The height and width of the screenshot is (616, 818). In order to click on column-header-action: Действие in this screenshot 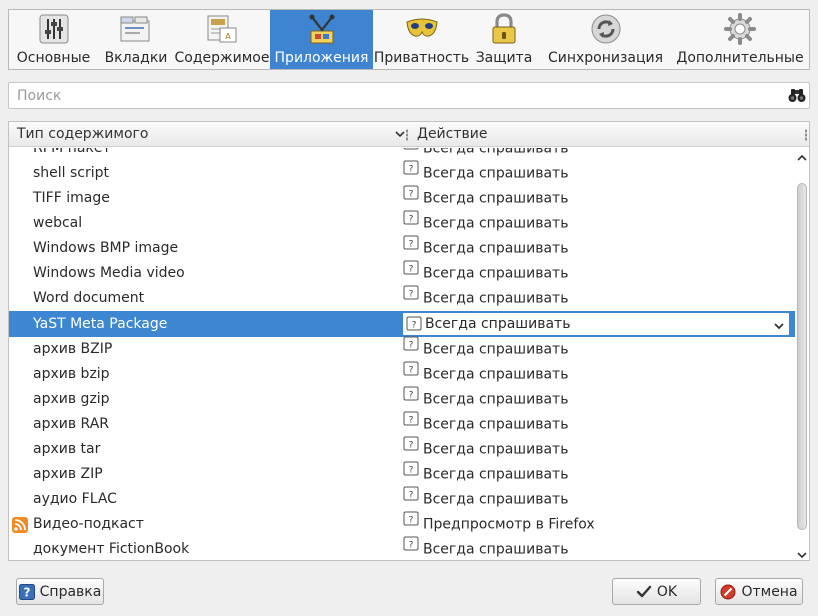, I will do `click(452, 134)`.